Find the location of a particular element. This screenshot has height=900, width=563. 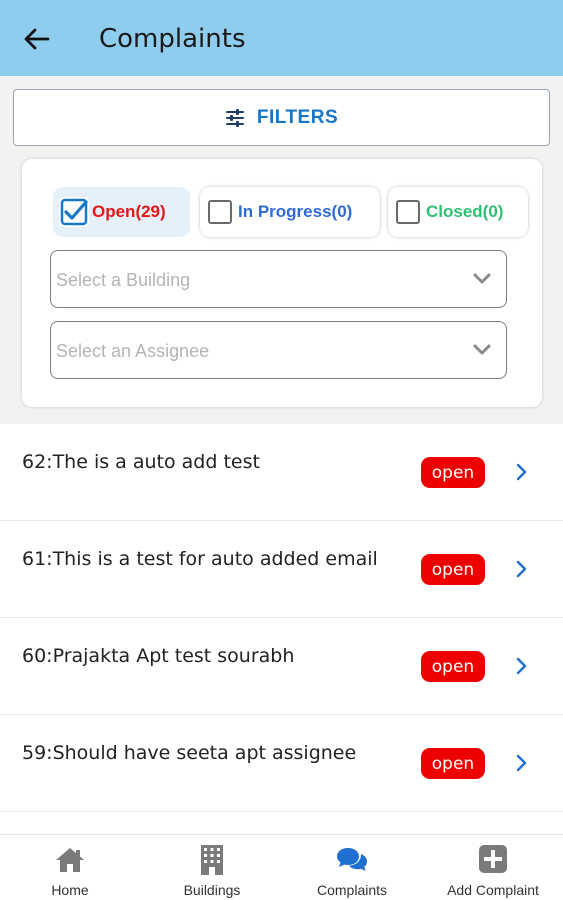

tab-buildings-label: Buildings is located at coordinates (212, 890).